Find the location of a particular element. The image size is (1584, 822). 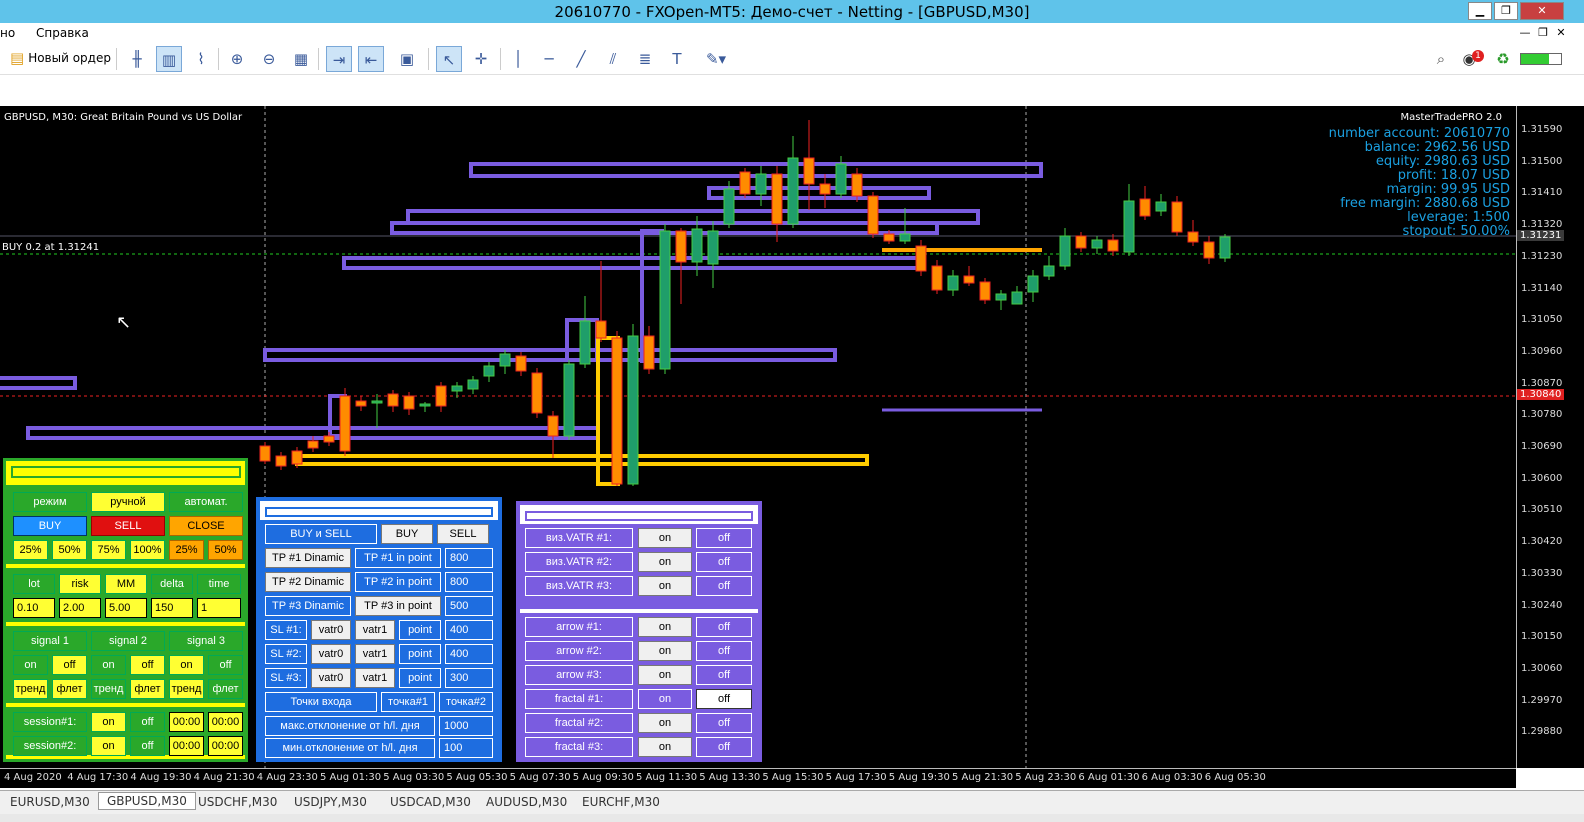

session-2-end: 00:00 is located at coordinates (225, 746).